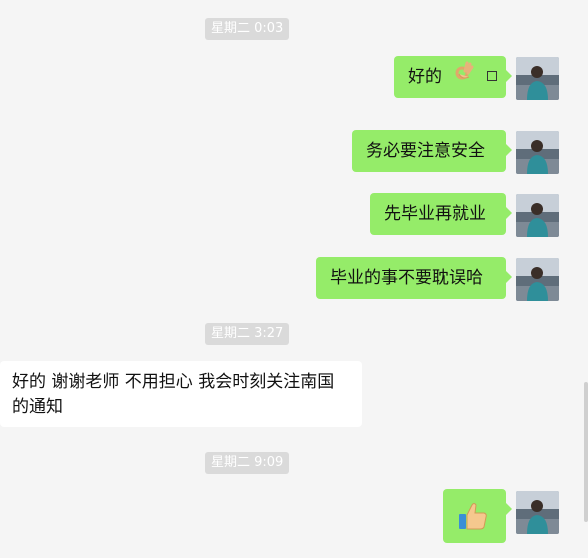 The height and width of the screenshot is (558, 588). What do you see at coordinates (173, 394) in the screenshot?
I see `message-text: 好的 谢谢老师 不用担心 我会时刻关注南国的通知` at bounding box center [173, 394].